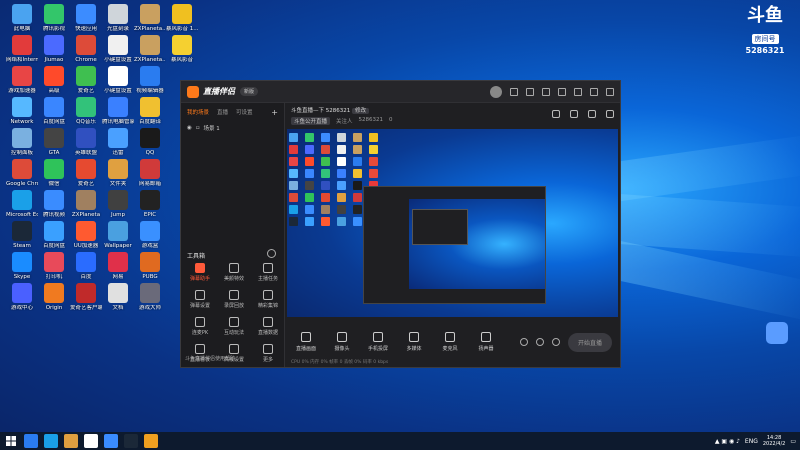 This screenshot has height=450, width=800. Describe the element at coordinates (268, 299) in the screenshot. I see `tool-item: 精彩集锦` at that location.